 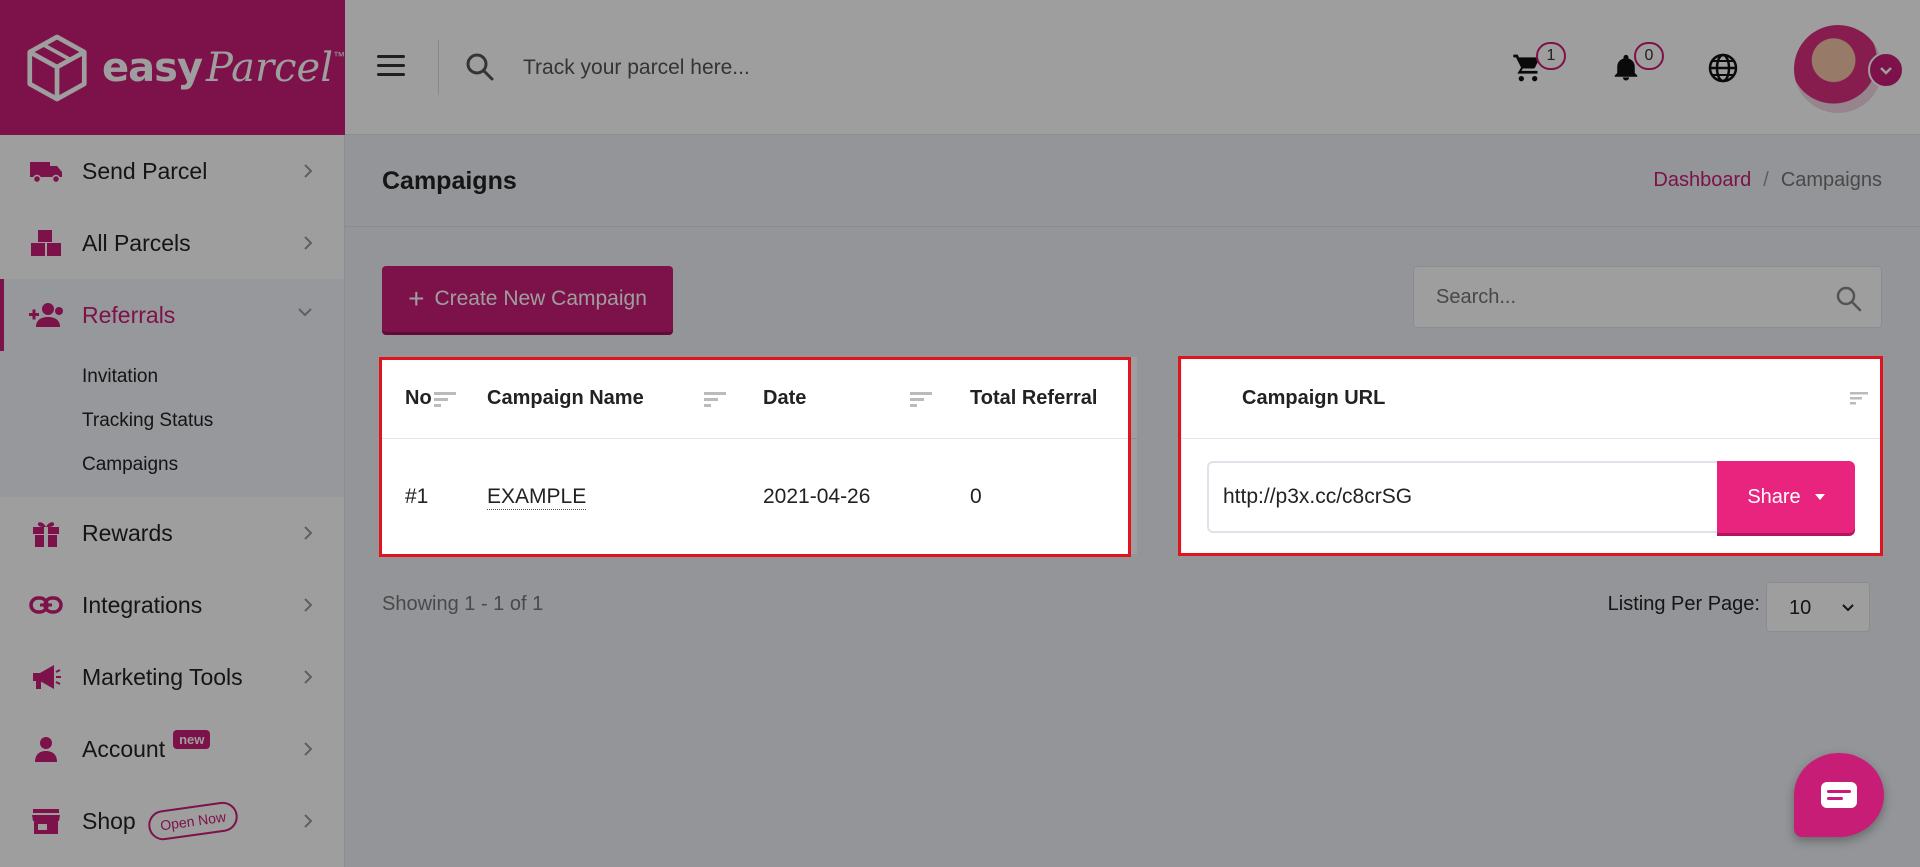 What do you see at coordinates (1683, 604) in the screenshot?
I see `listing-per-page-label: Listing Per Page:` at bounding box center [1683, 604].